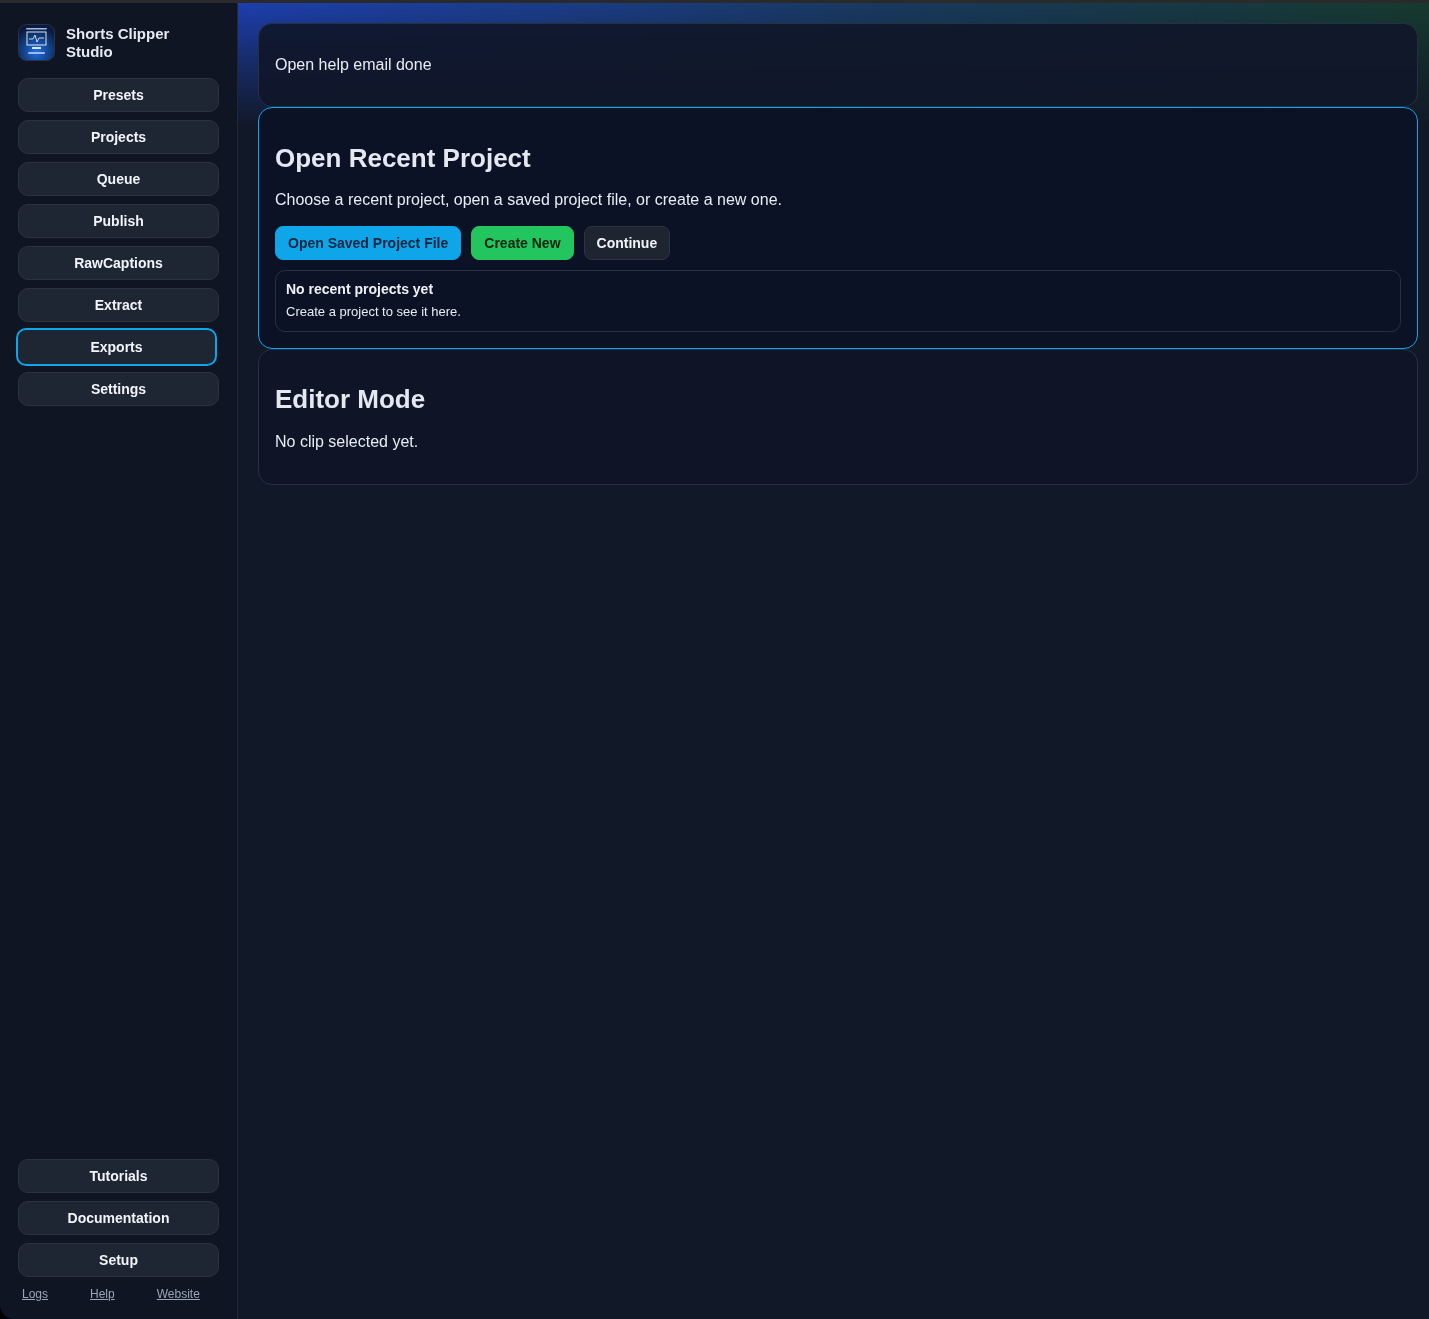 The image size is (1429, 1319). What do you see at coordinates (374, 311) in the screenshot?
I see `empty-state-message: Create a project to see it here.` at bounding box center [374, 311].